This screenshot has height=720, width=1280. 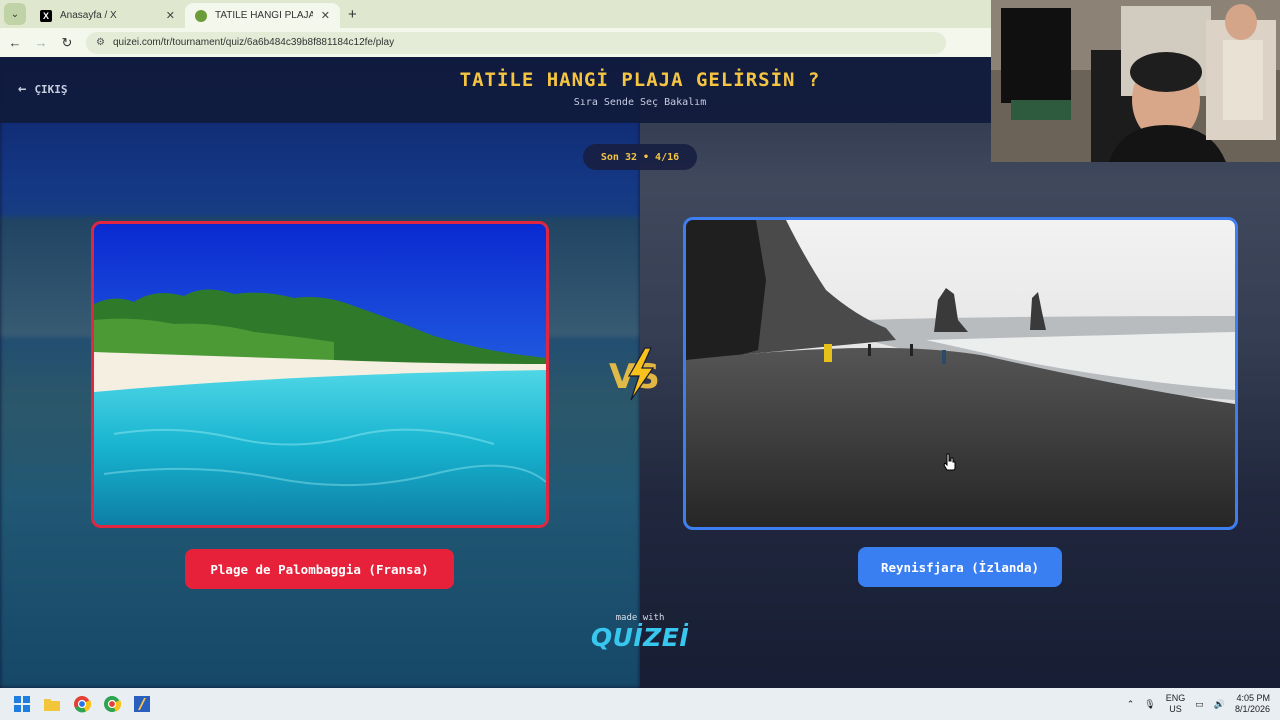 I want to click on webcam-feed-image, so click(x=1135, y=81).